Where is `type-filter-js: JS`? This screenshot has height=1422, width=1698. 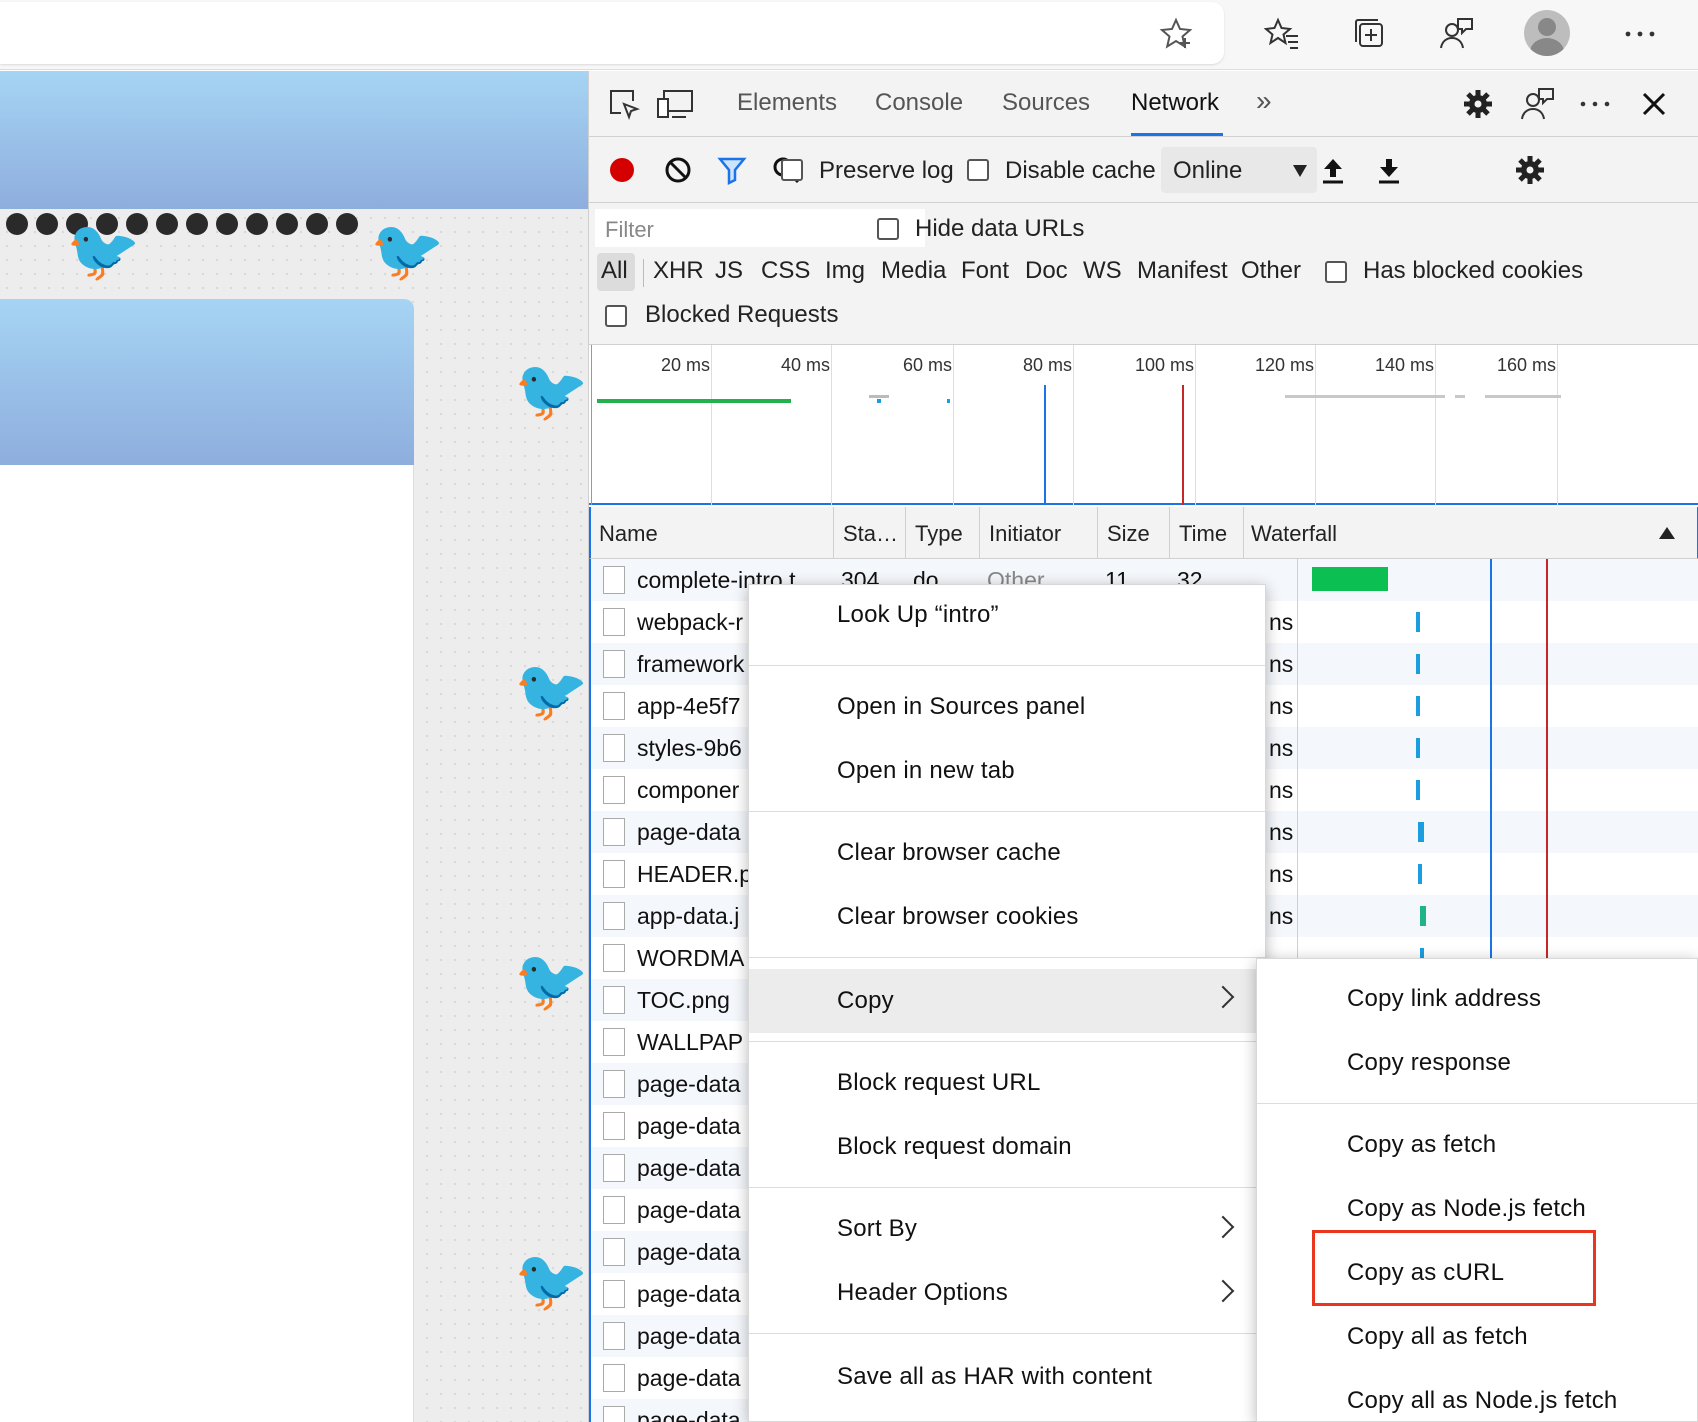 type-filter-js: JS is located at coordinates (729, 271).